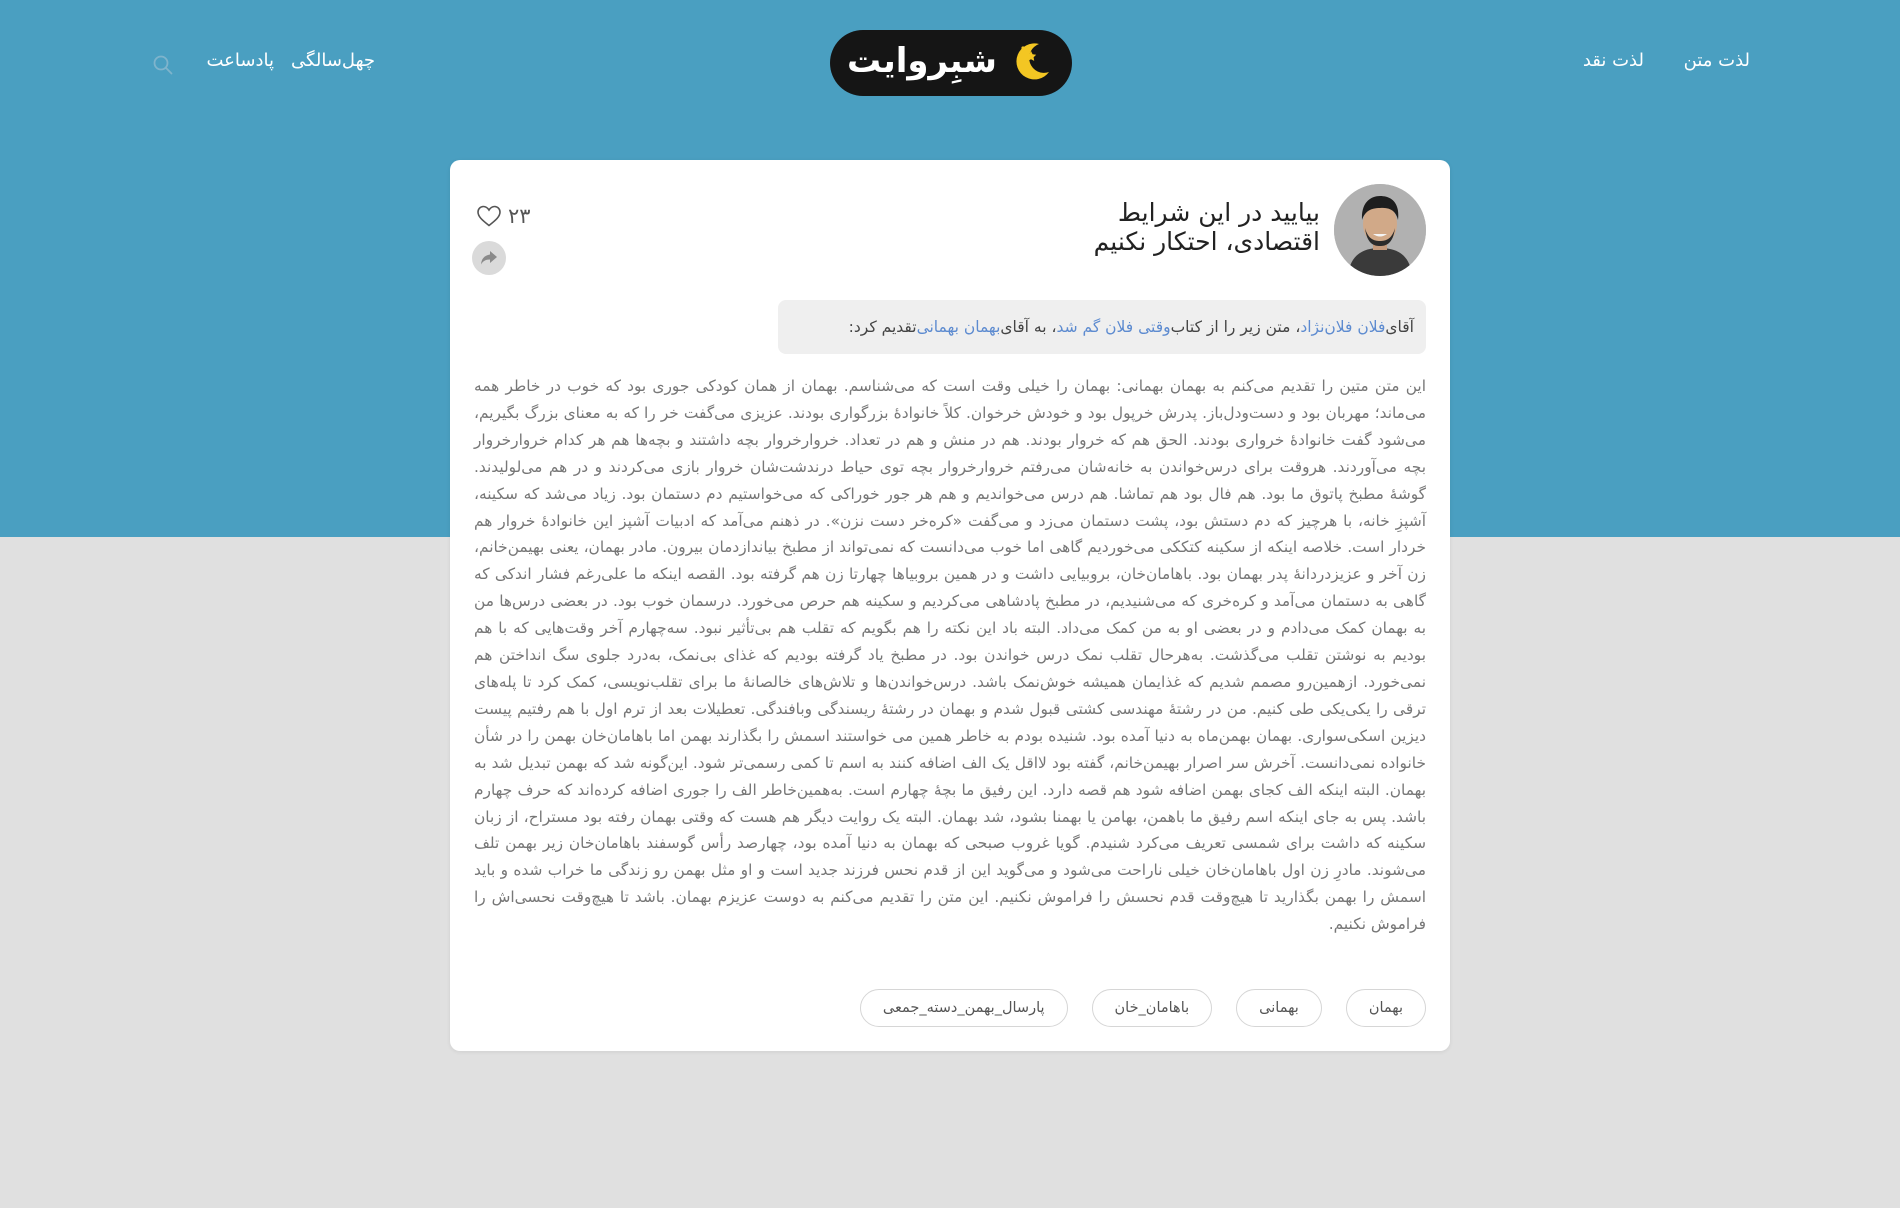 The height and width of the screenshot is (1208, 1900). Describe the element at coordinates (959, 327) in the screenshot. I see `recipient-link: بهمان بهمانی` at that location.